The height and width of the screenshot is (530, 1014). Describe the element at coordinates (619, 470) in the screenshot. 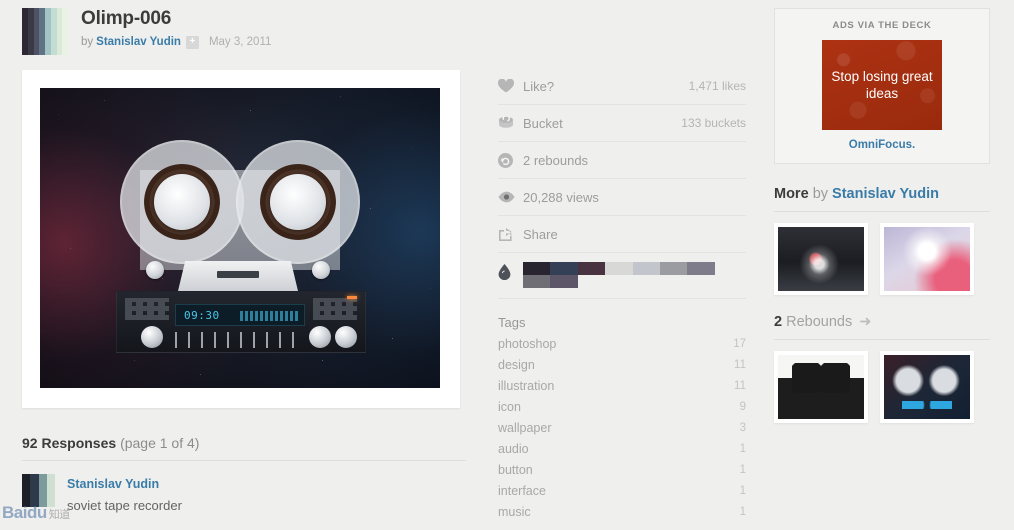

I see `tag-link-button: button` at that location.